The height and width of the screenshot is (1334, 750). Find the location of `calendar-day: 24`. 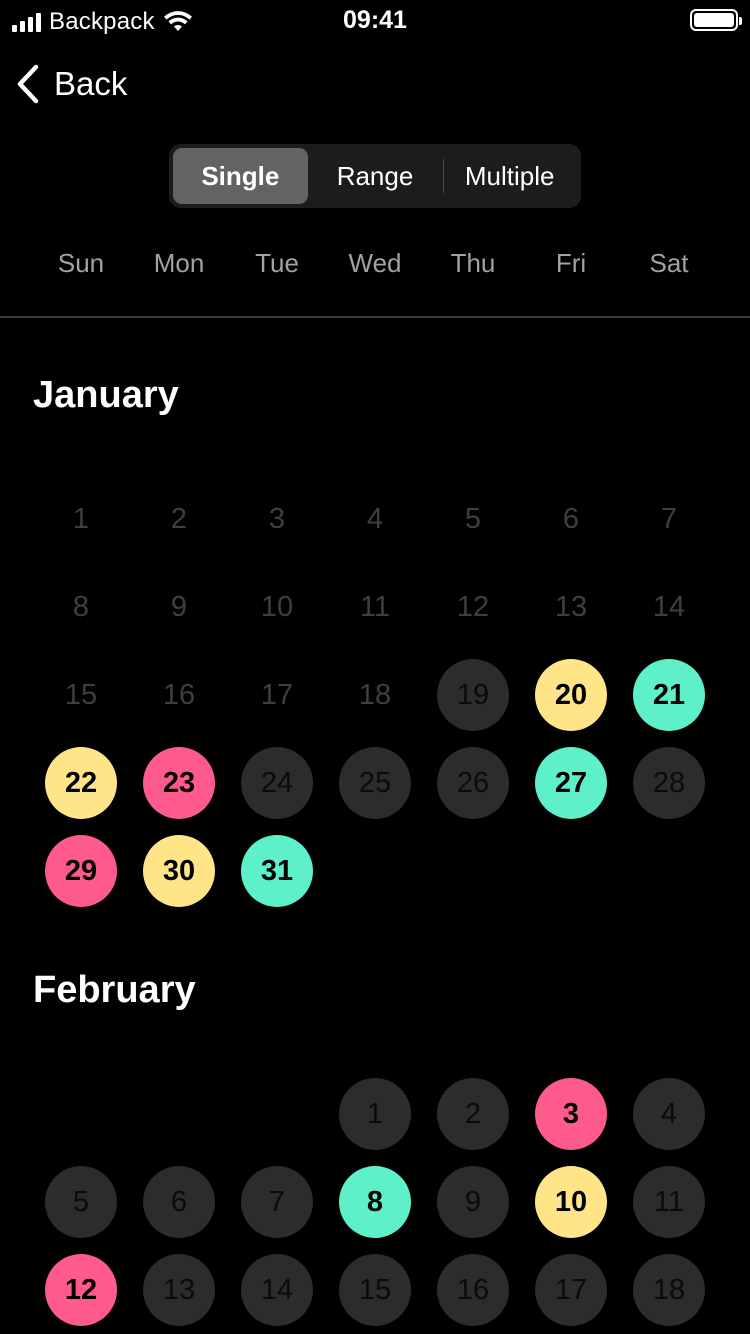

calendar-day: 24 is located at coordinates (277, 783).